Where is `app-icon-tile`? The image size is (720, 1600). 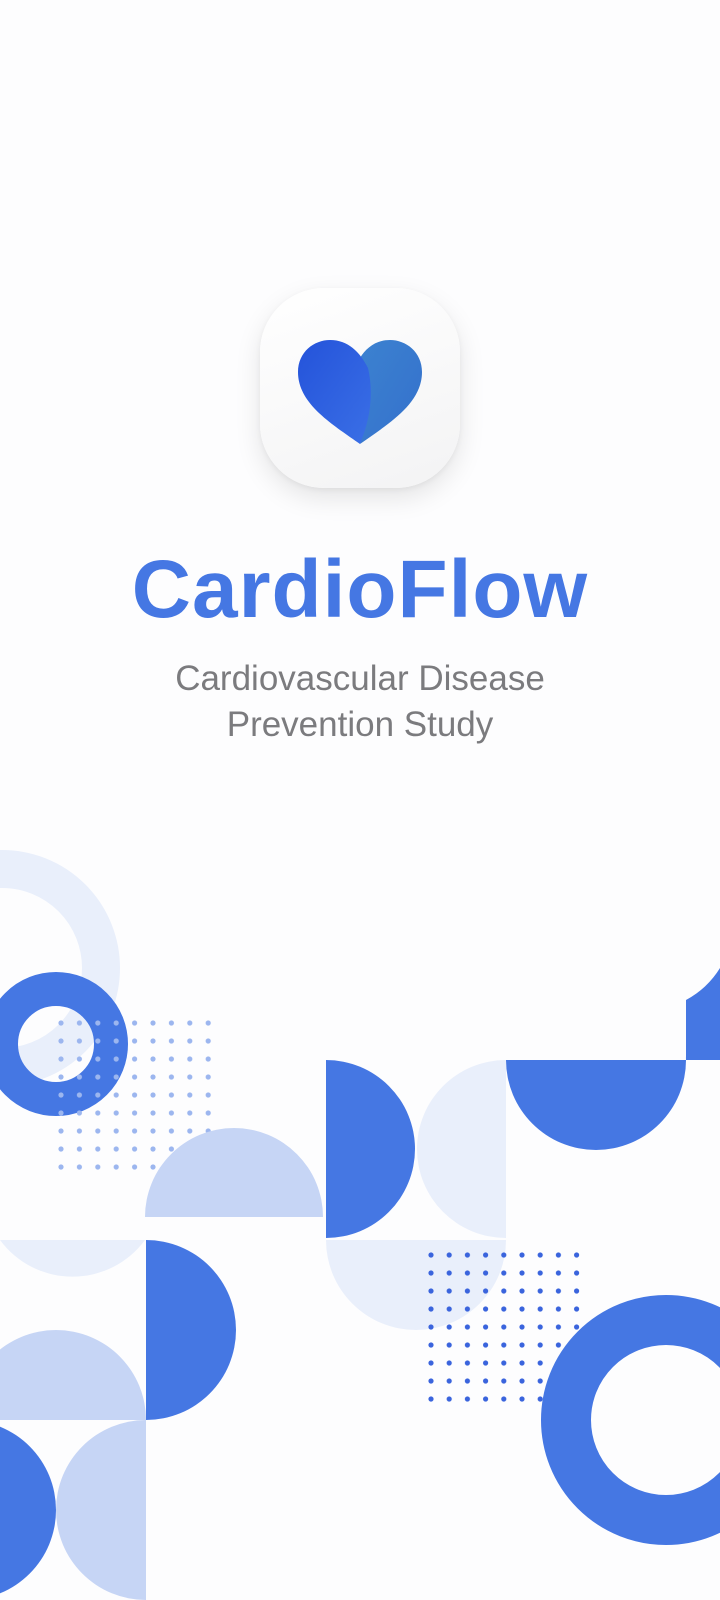 app-icon-tile is located at coordinates (360, 388).